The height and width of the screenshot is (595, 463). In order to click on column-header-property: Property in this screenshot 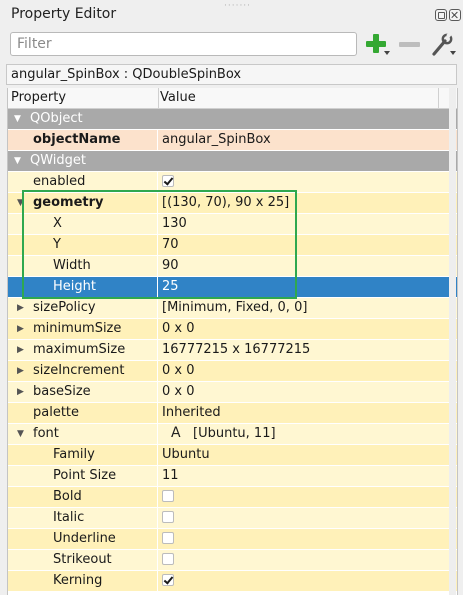, I will do `click(38, 97)`.